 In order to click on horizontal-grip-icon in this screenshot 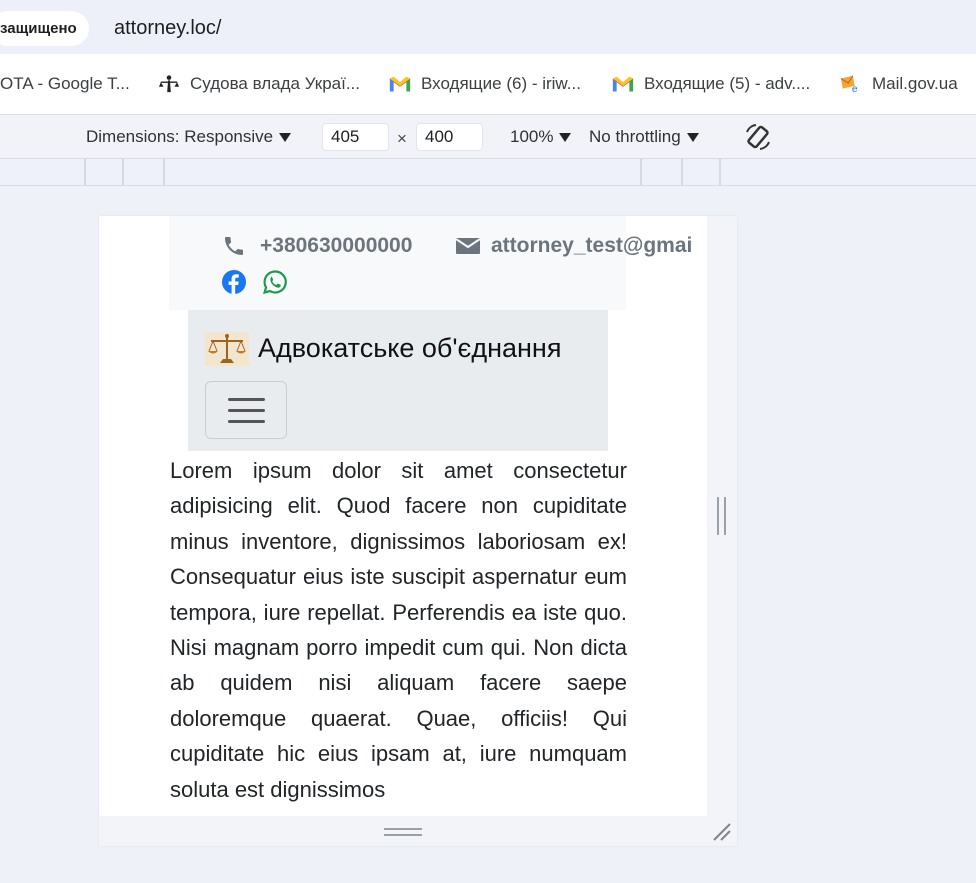, I will do `click(403, 832)`.